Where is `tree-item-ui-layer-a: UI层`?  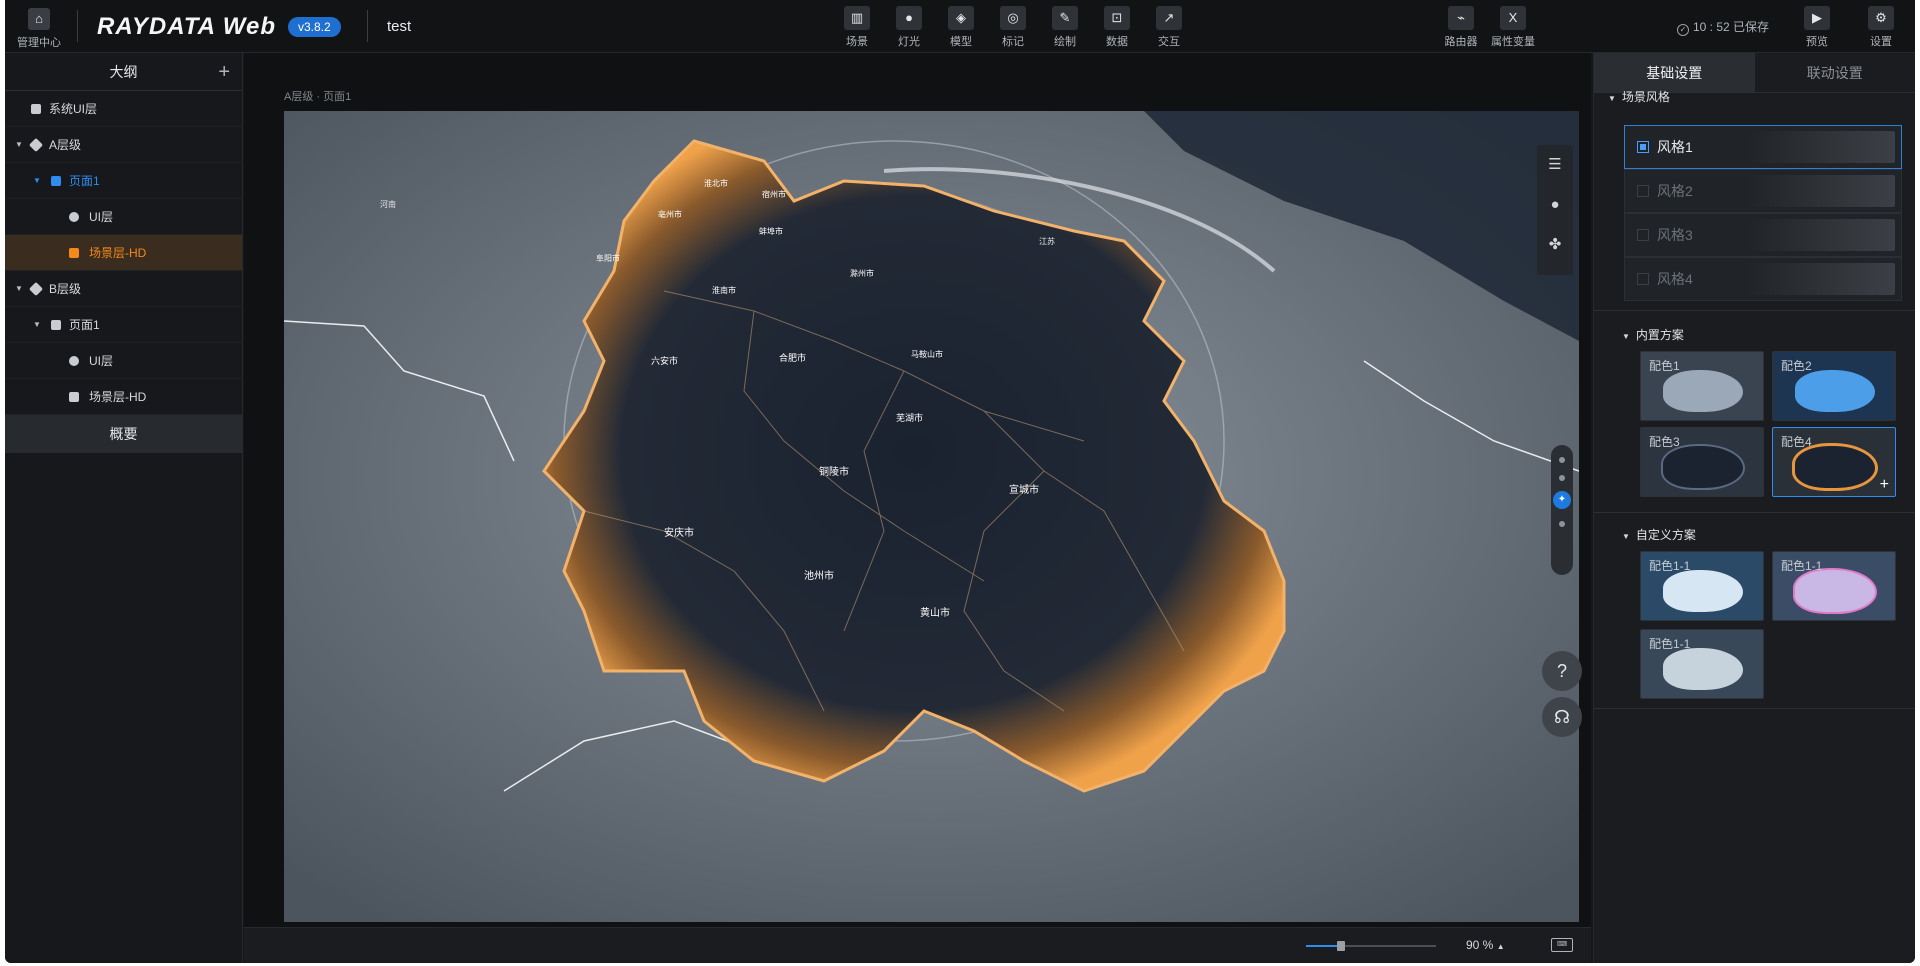
tree-item-ui-layer-a: UI层 is located at coordinates (123, 217).